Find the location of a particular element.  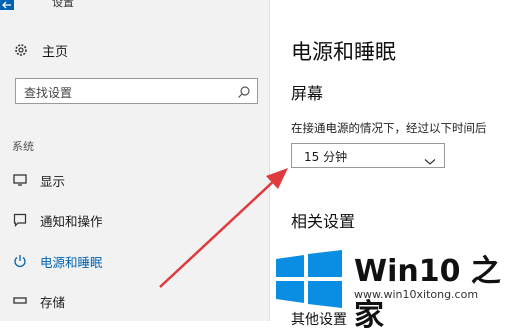

windows-logo-icon is located at coordinates (309, 279).